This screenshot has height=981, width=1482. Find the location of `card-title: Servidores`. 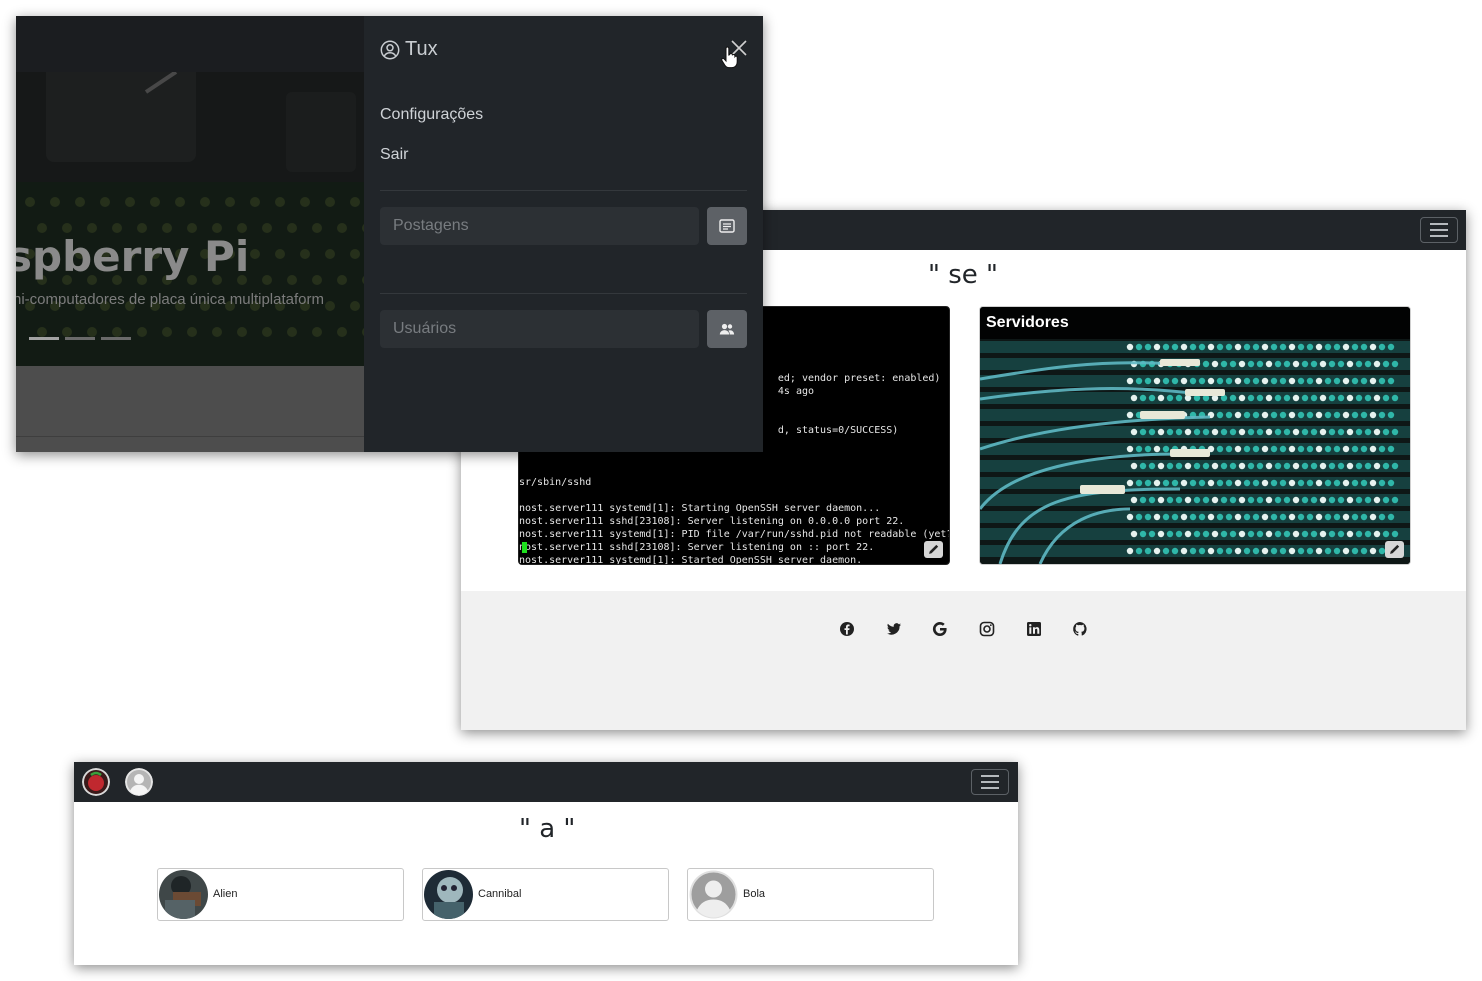

card-title: Servidores is located at coordinates (1195, 323).